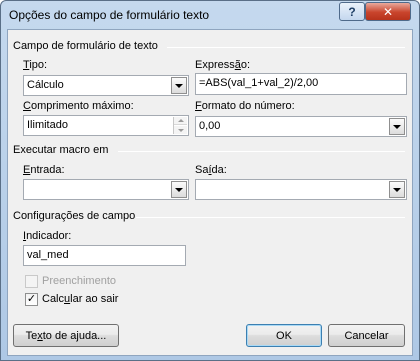 The height and width of the screenshot is (361, 420). I want to click on exit-label: Saída:, so click(211, 170).